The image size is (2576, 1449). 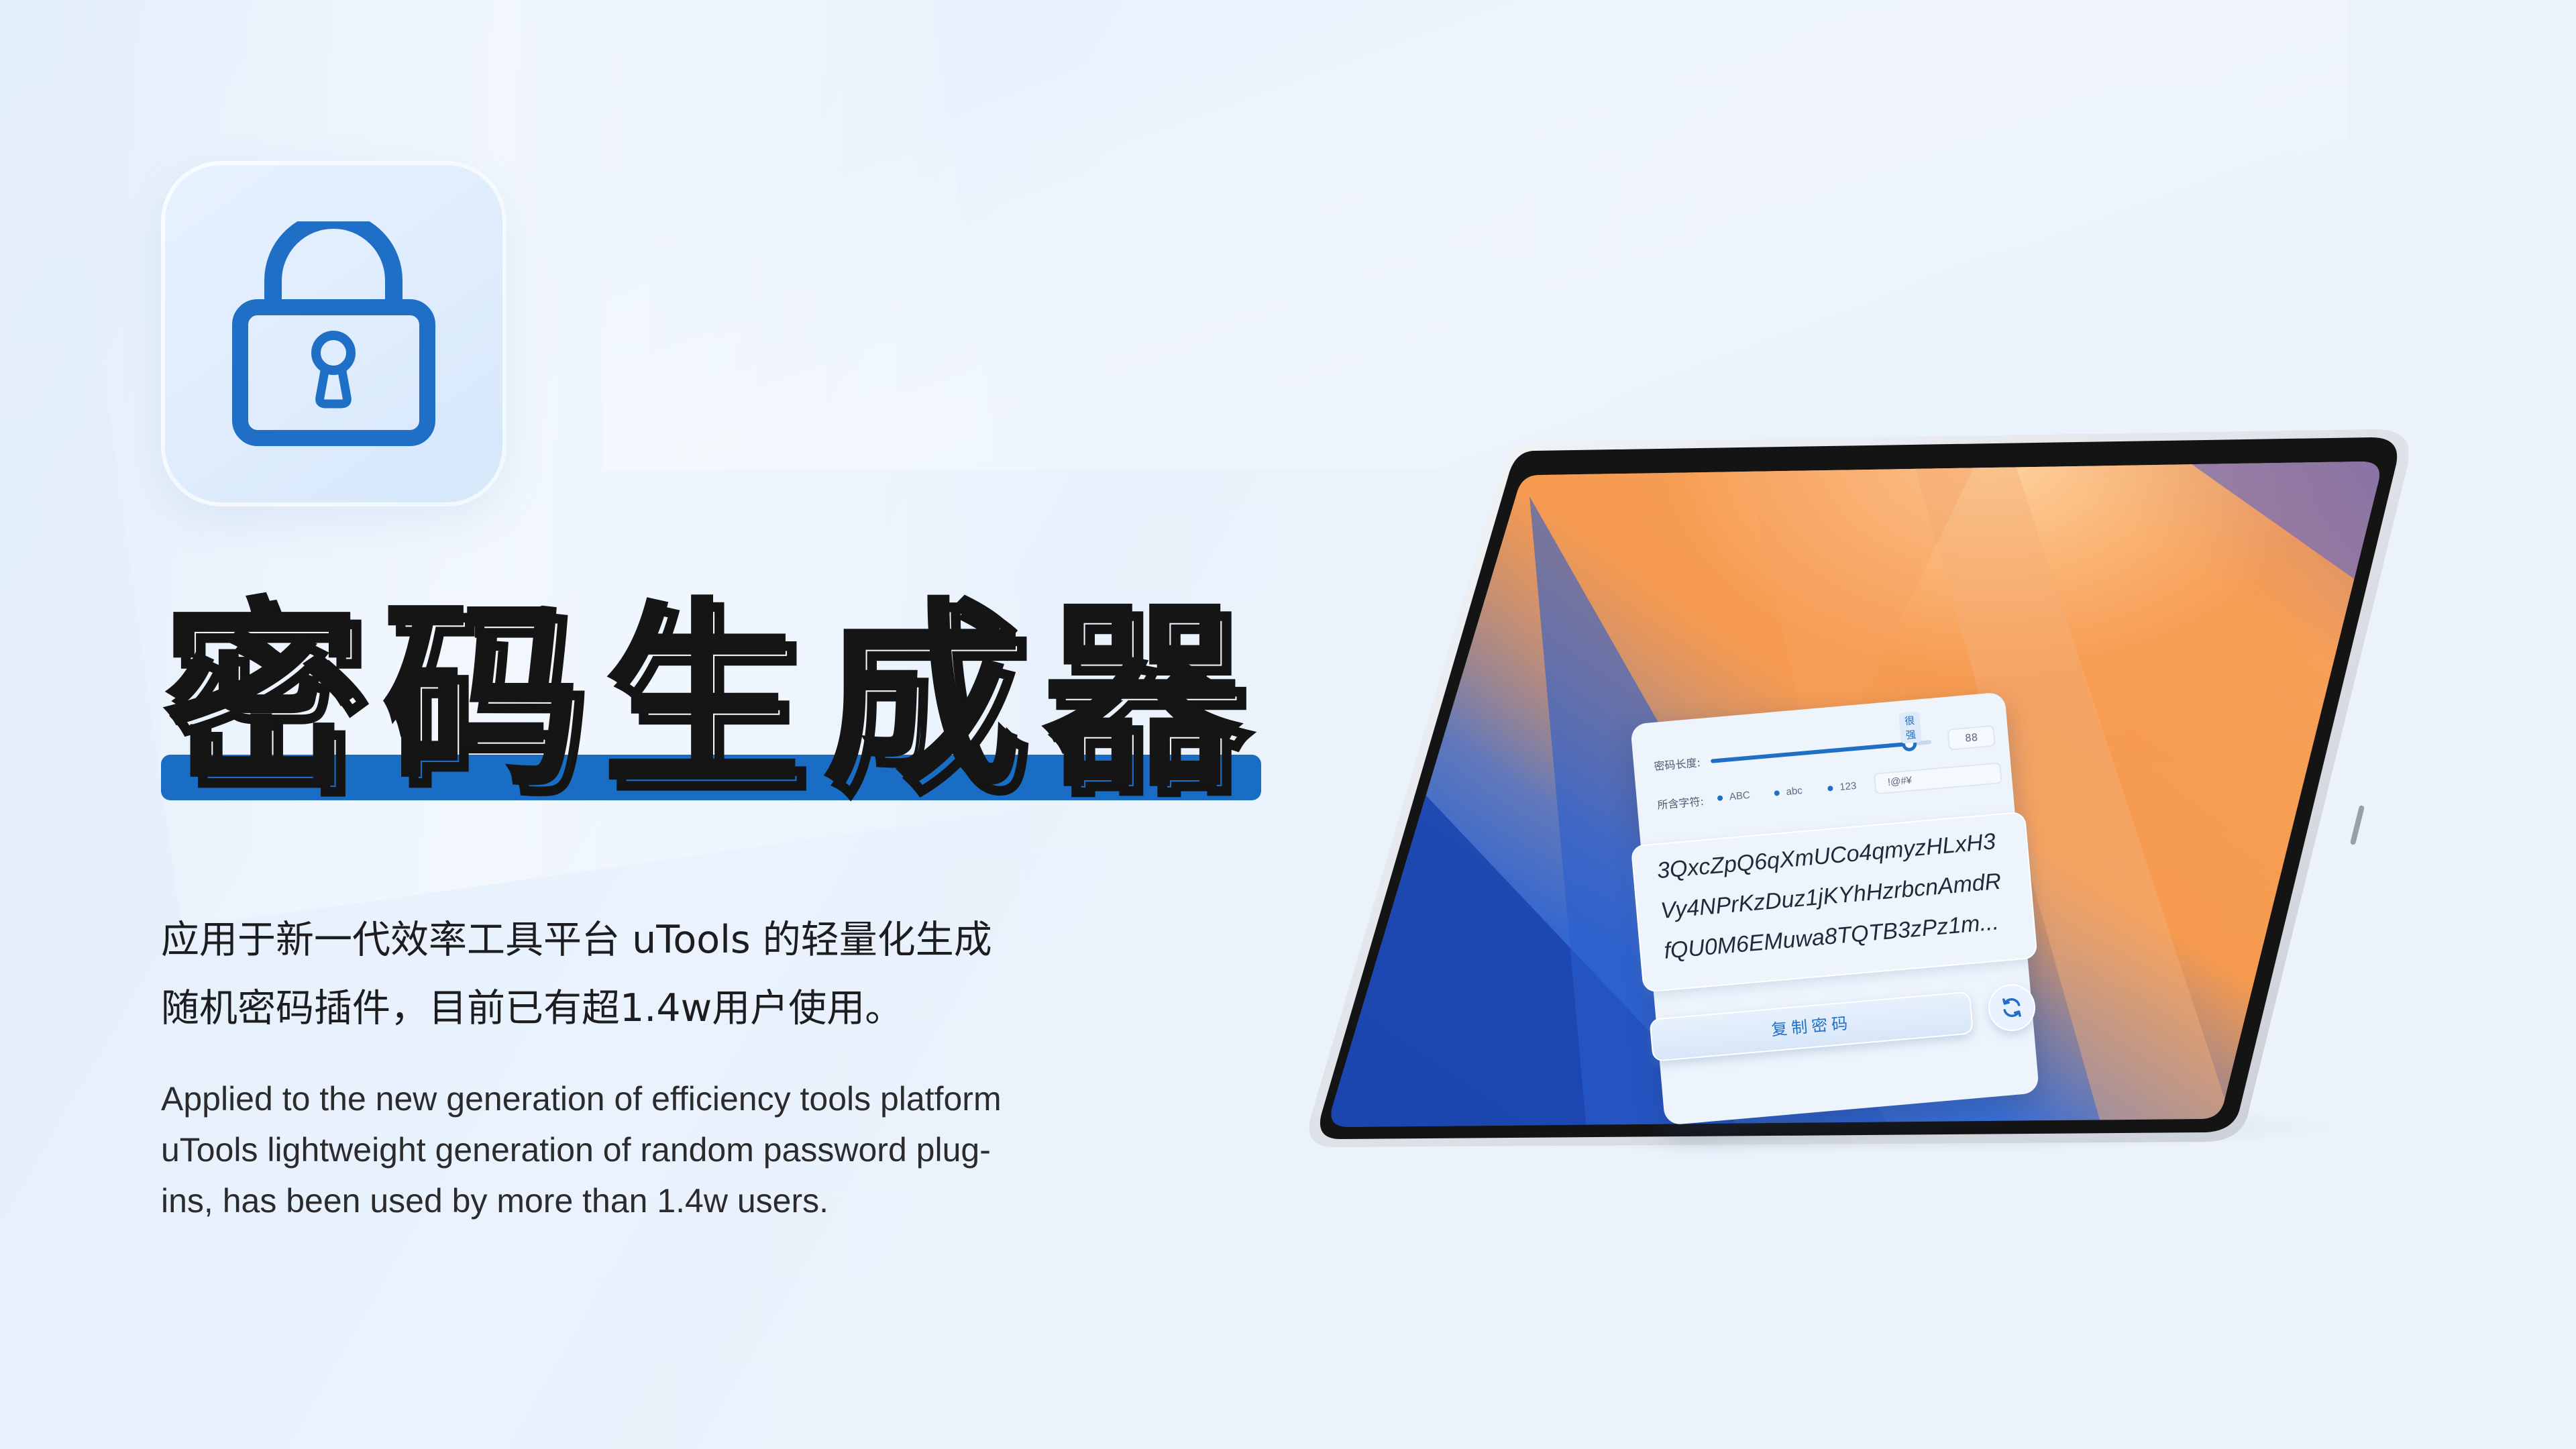 I want to click on headline: 密码生成器 密码生成器, so click(x=711, y=701).